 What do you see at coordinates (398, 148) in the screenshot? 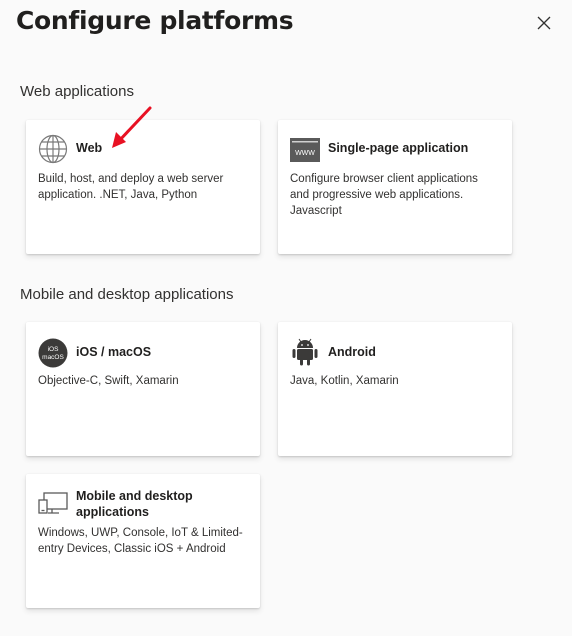
I see `platform-card-name: Single-page application` at bounding box center [398, 148].